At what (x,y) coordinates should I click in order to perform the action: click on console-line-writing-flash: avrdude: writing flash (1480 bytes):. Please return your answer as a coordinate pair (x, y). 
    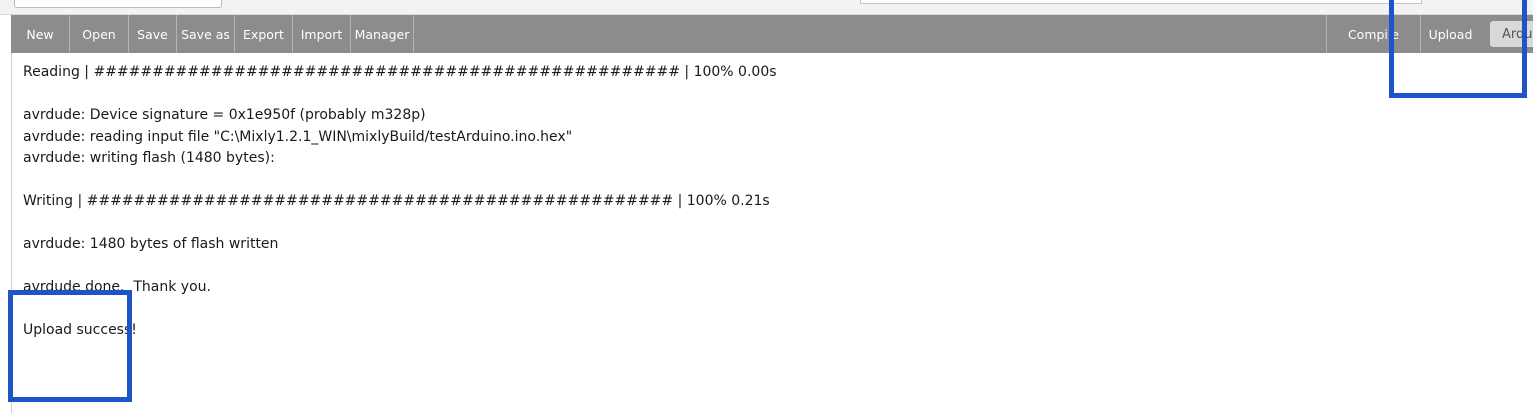
    Looking at the image, I should click on (149, 158).